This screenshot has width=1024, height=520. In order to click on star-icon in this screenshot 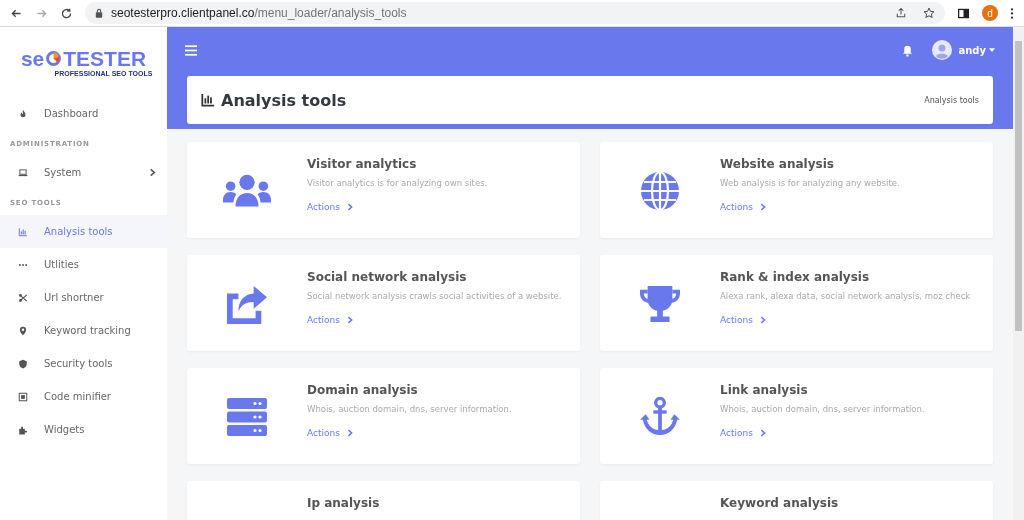, I will do `click(929, 13)`.